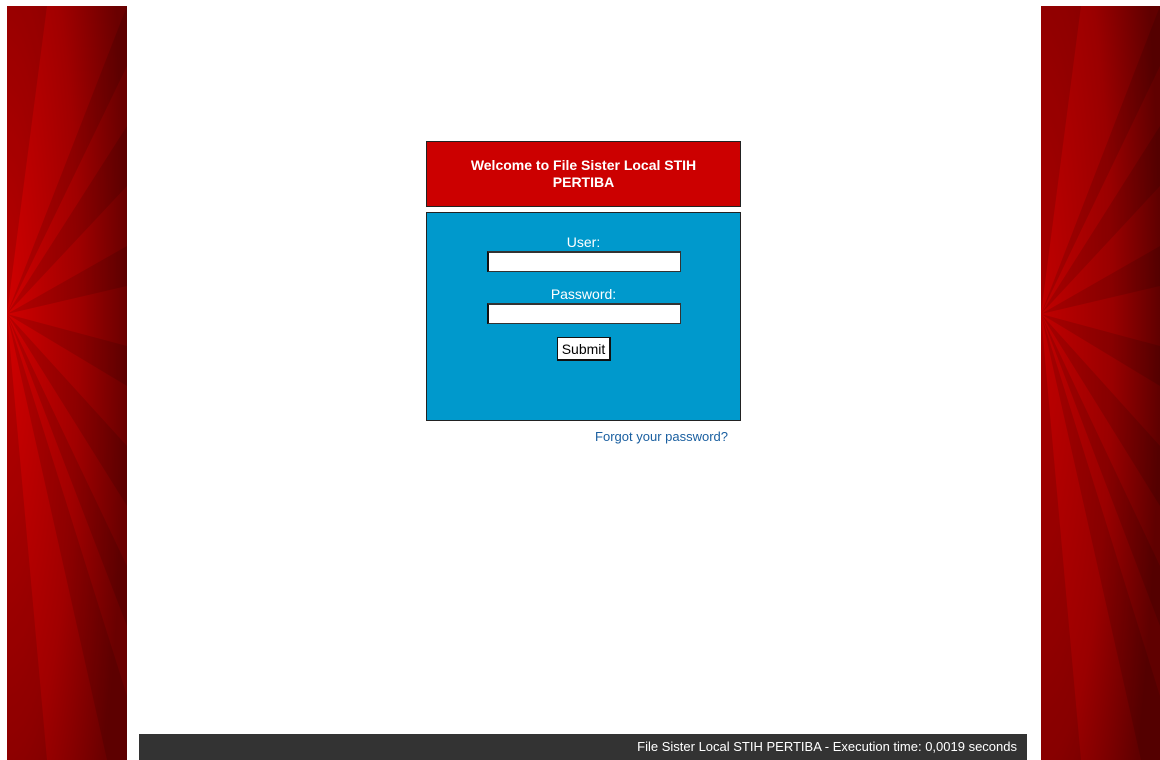 The height and width of the screenshot is (760, 1160). Describe the element at coordinates (584, 261) in the screenshot. I see `user-input` at that location.